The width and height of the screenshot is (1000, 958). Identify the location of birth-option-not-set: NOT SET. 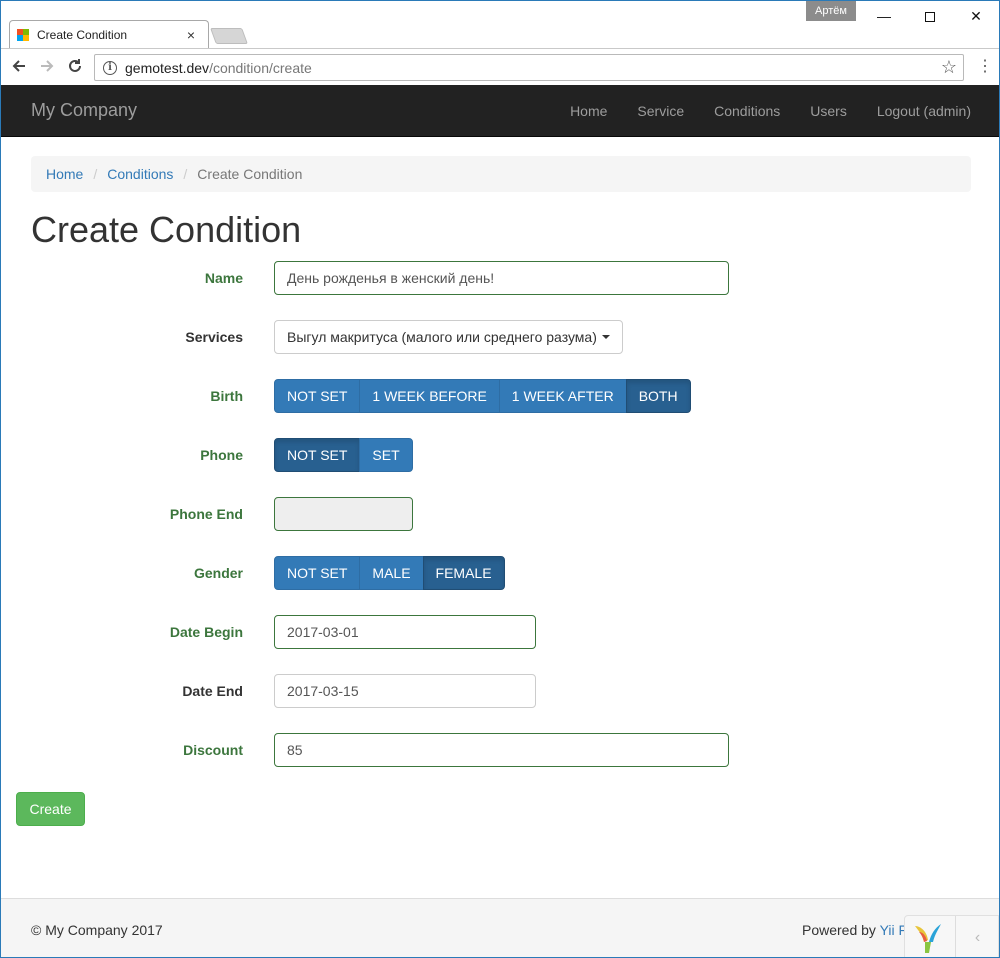
(317, 396).